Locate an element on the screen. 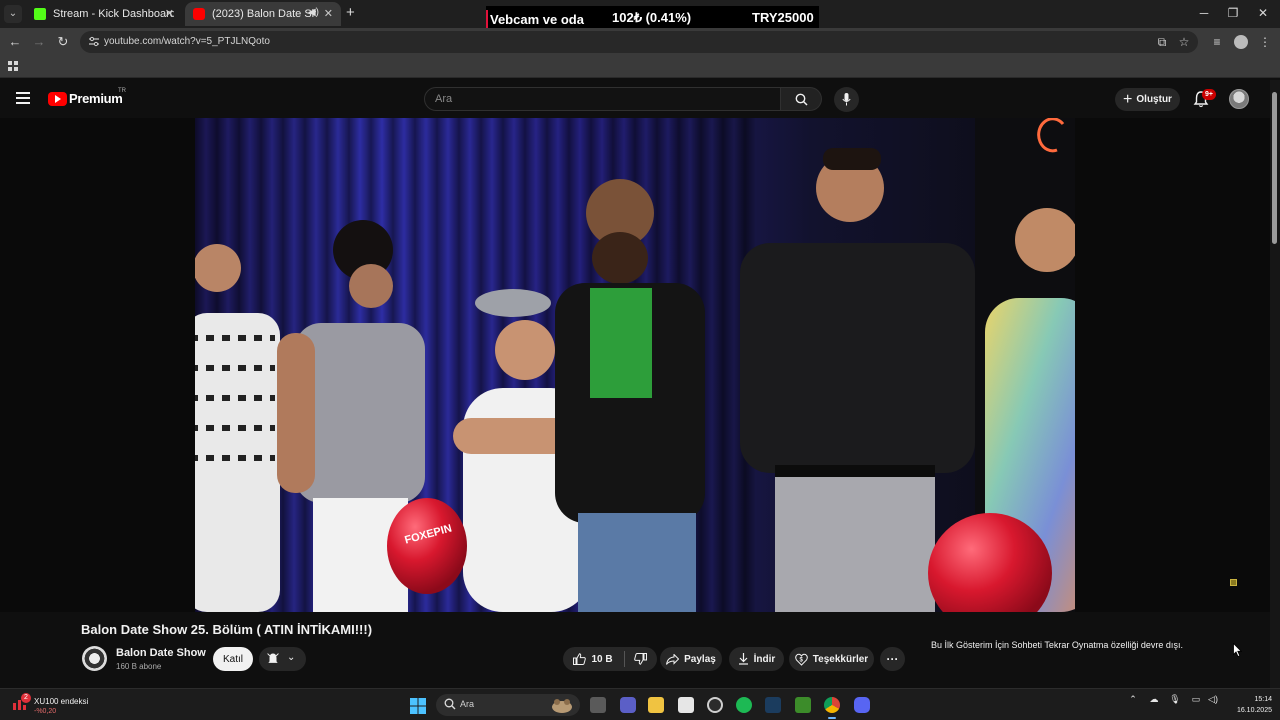  bookmarks-bar is located at coordinates (640, 67).